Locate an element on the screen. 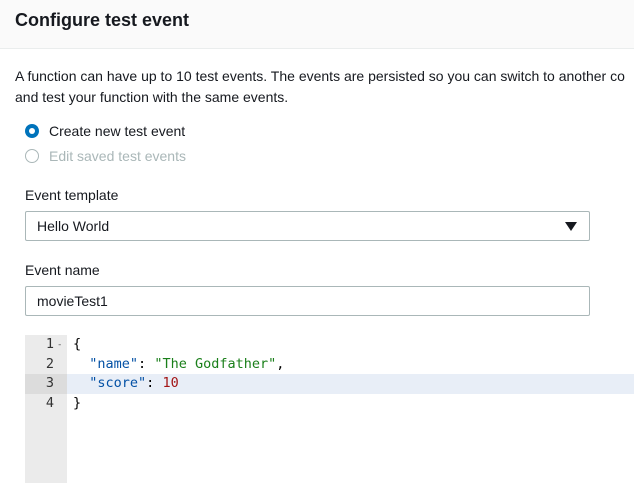 The width and height of the screenshot is (634, 483). create-new-test-event-label: Create new test event is located at coordinates (117, 131).